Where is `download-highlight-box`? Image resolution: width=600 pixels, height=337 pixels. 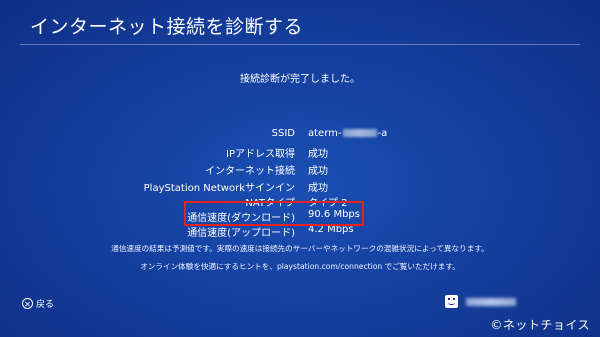
download-highlight-box is located at coordinates (274, 213).